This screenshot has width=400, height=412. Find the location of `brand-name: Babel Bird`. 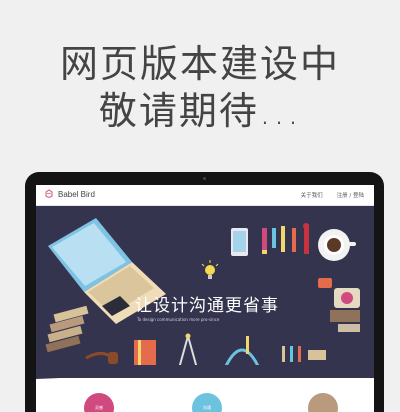

brand-name: Babel Bird is located at coordinates (76, 194).